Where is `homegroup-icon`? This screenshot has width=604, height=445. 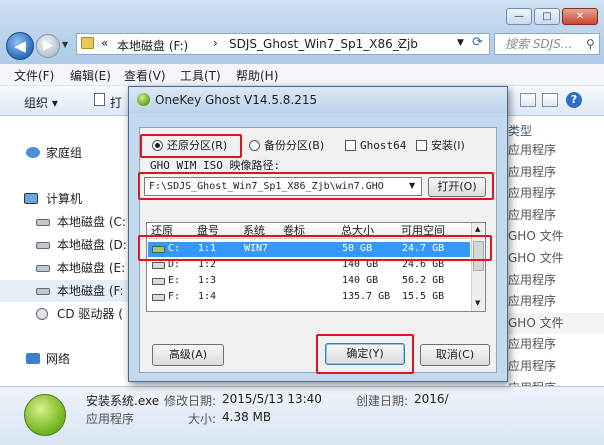 homegroup-icon is located at coordinates (33, 152).